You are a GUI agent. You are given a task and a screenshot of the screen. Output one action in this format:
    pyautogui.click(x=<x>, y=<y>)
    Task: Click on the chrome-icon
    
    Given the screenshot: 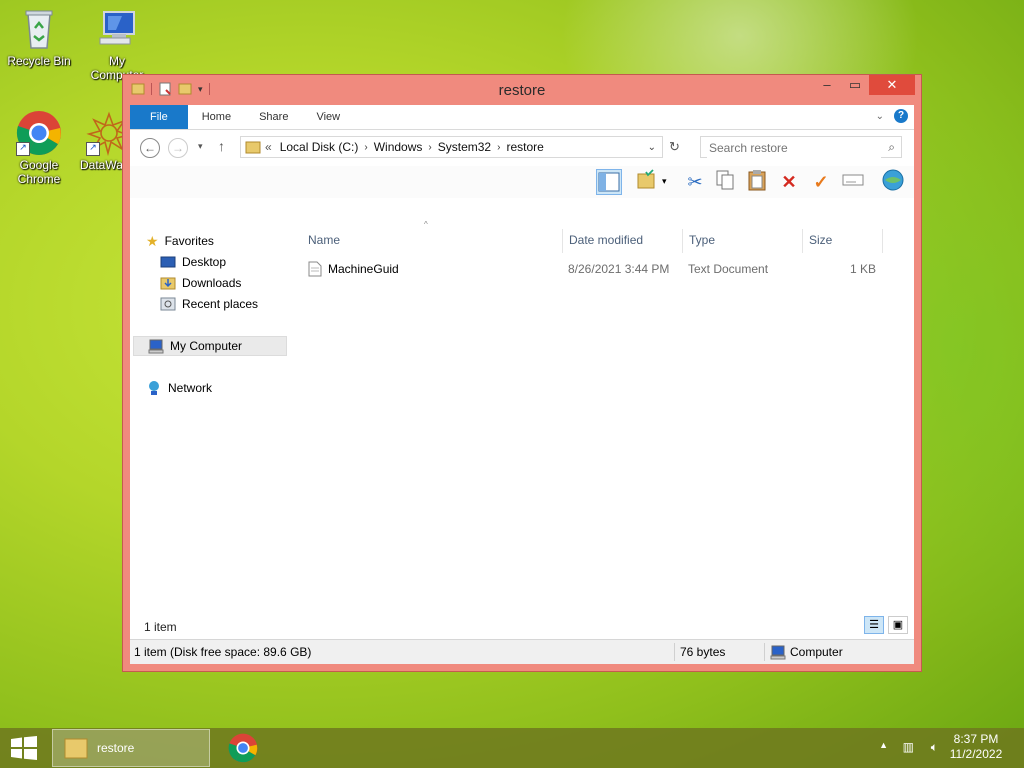 What is the action you would take?
    pyautogui.click(x=243, y=748)
    